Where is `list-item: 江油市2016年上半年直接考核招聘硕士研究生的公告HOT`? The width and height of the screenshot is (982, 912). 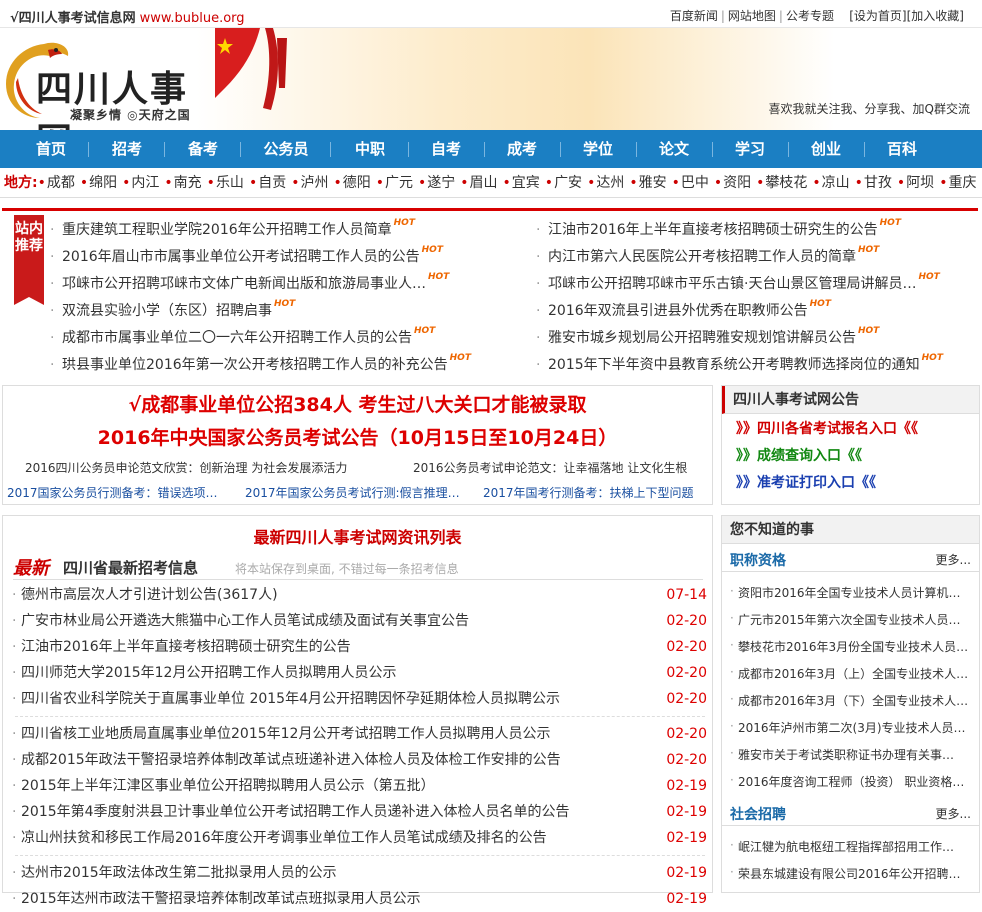 list-item: 江油市2016年上半年直接考核招聘硕士研究生的公告HOT is located at coordinates (739, 230).